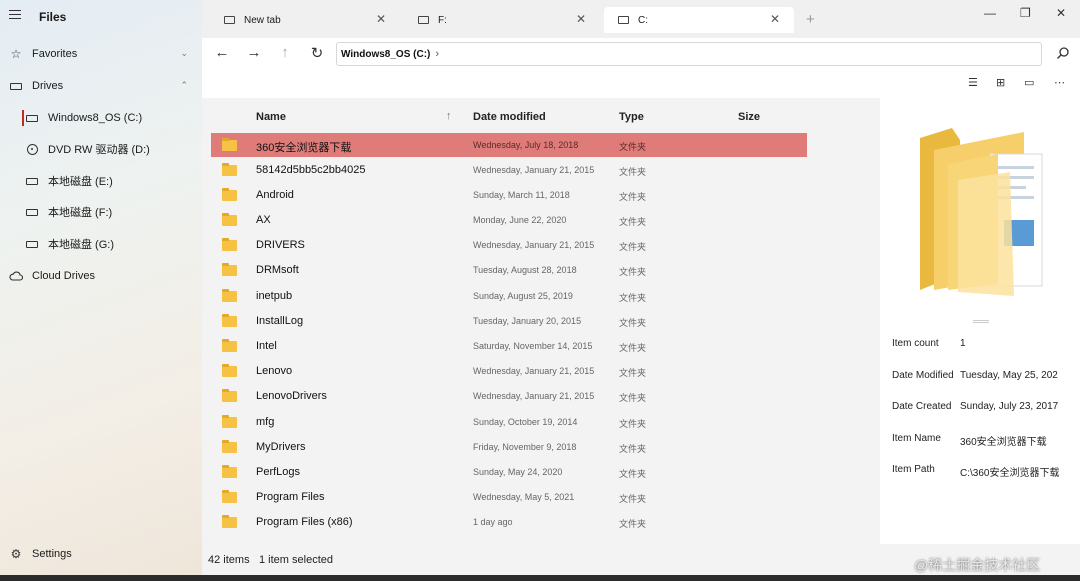 The height and width of the screenshot is (581, 1080). I want to click on sidebar-item-favorites: ☆ Favorites ⌄, so click(101, 54).